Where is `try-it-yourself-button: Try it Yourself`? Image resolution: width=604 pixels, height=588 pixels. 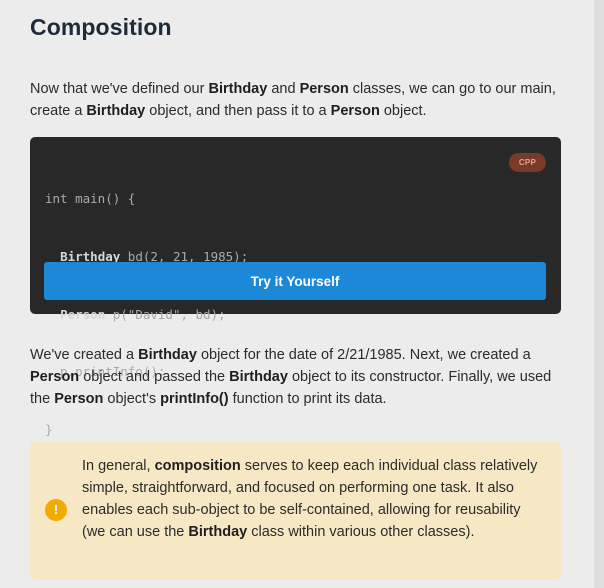
try-it-yourself-button: Try it Yourself is located at coordinates (295, 281).